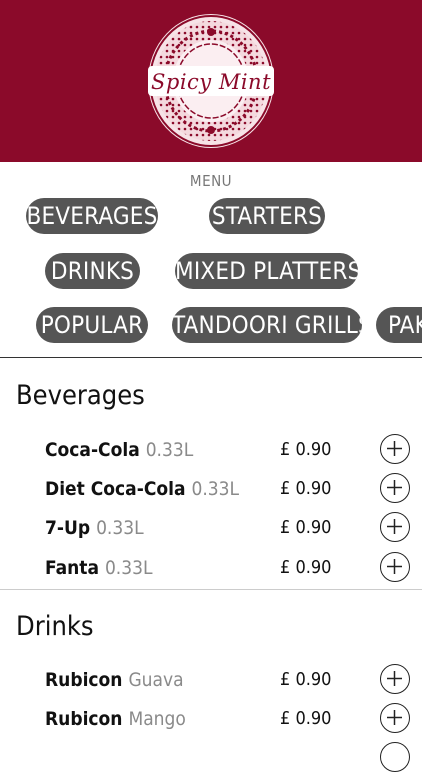  I want to click on list-item: 7-Up 0.33L £ 0.90, so click(211, 529).